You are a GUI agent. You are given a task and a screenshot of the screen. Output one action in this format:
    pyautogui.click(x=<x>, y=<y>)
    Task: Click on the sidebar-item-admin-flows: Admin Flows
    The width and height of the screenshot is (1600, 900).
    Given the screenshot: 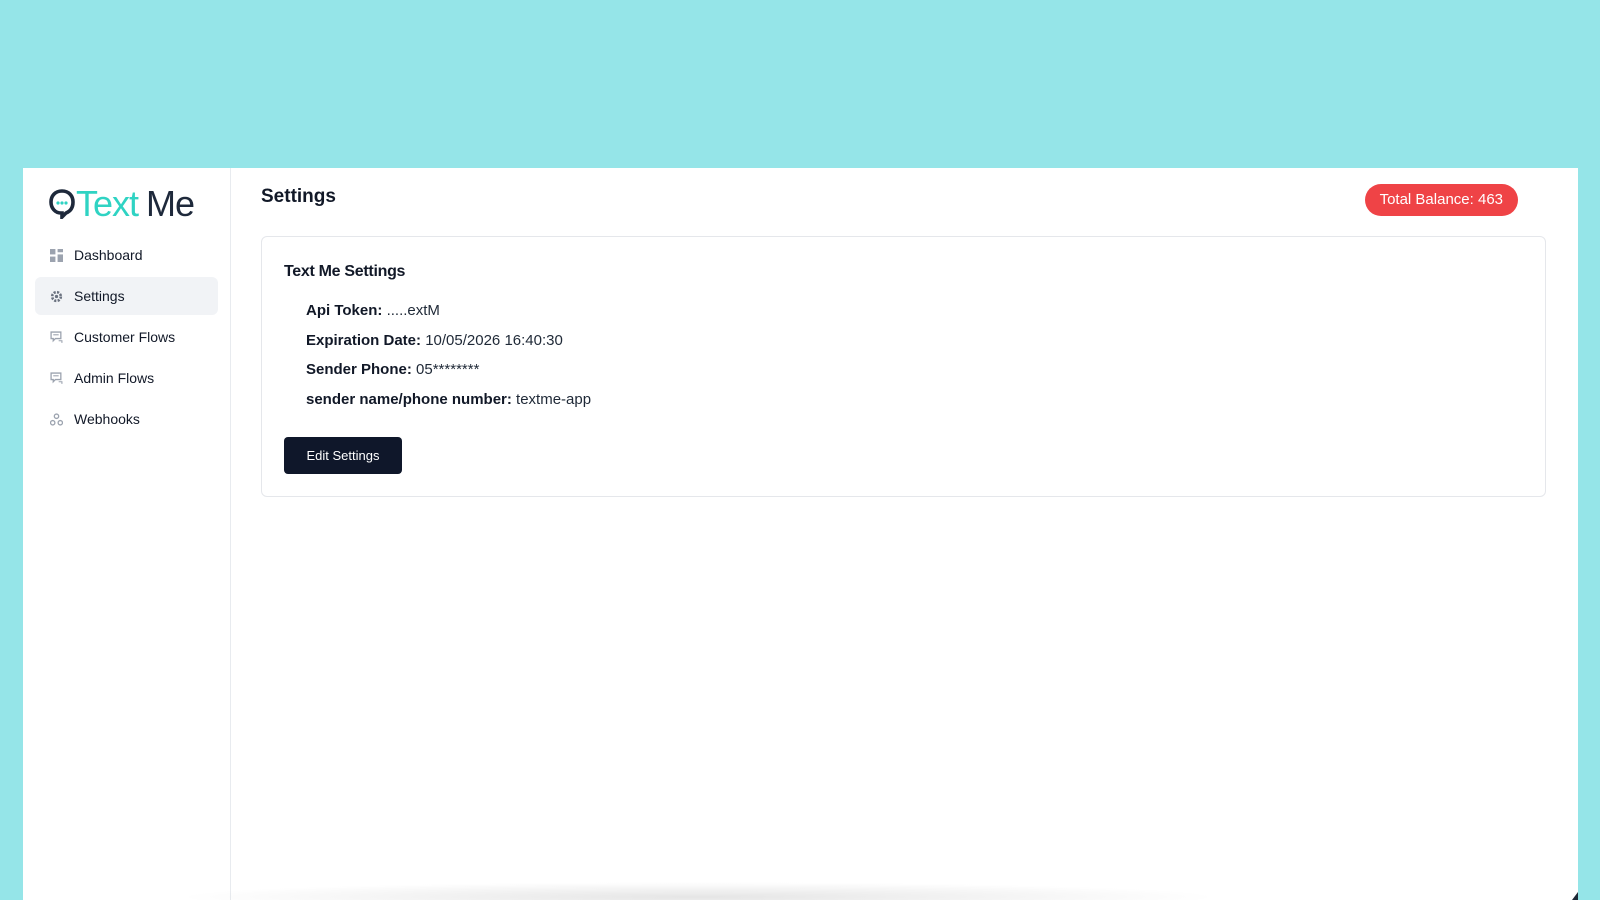 What is the action you would take?
    pyautogui.click(x=126, y=378)
    